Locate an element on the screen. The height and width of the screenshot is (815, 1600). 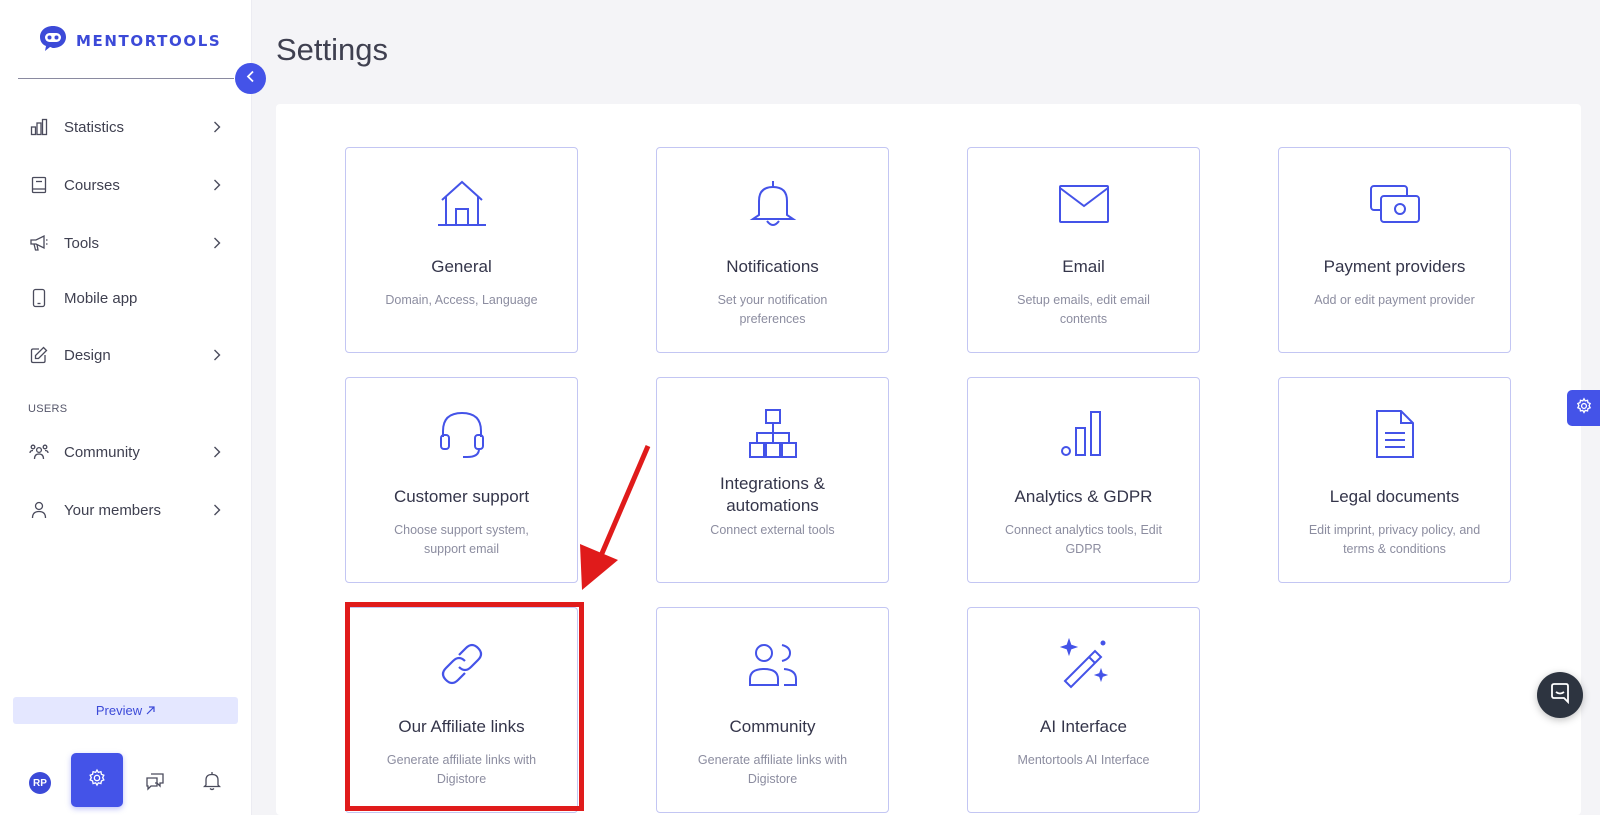
card-description: Connect analytics tools, Edit GDPR is located at coordinates (1083, 539).